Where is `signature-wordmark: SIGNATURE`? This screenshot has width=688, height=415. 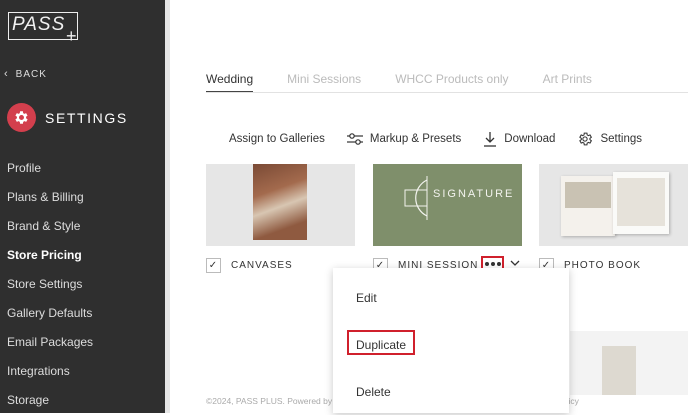
signature-wordmark: SIGNATURE is located at coordinates (474, 194).